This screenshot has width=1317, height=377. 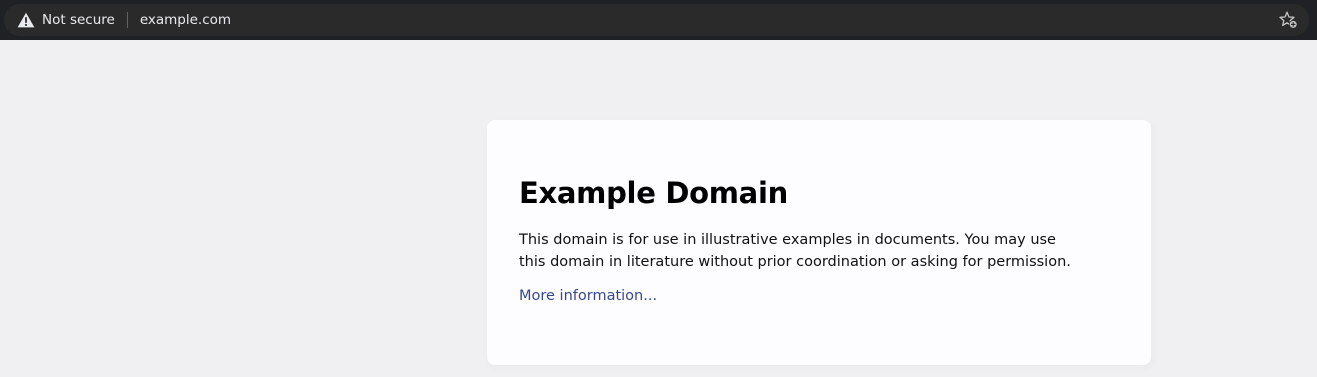 I want to click on url-text: example.com, so click(x=185, y=20).